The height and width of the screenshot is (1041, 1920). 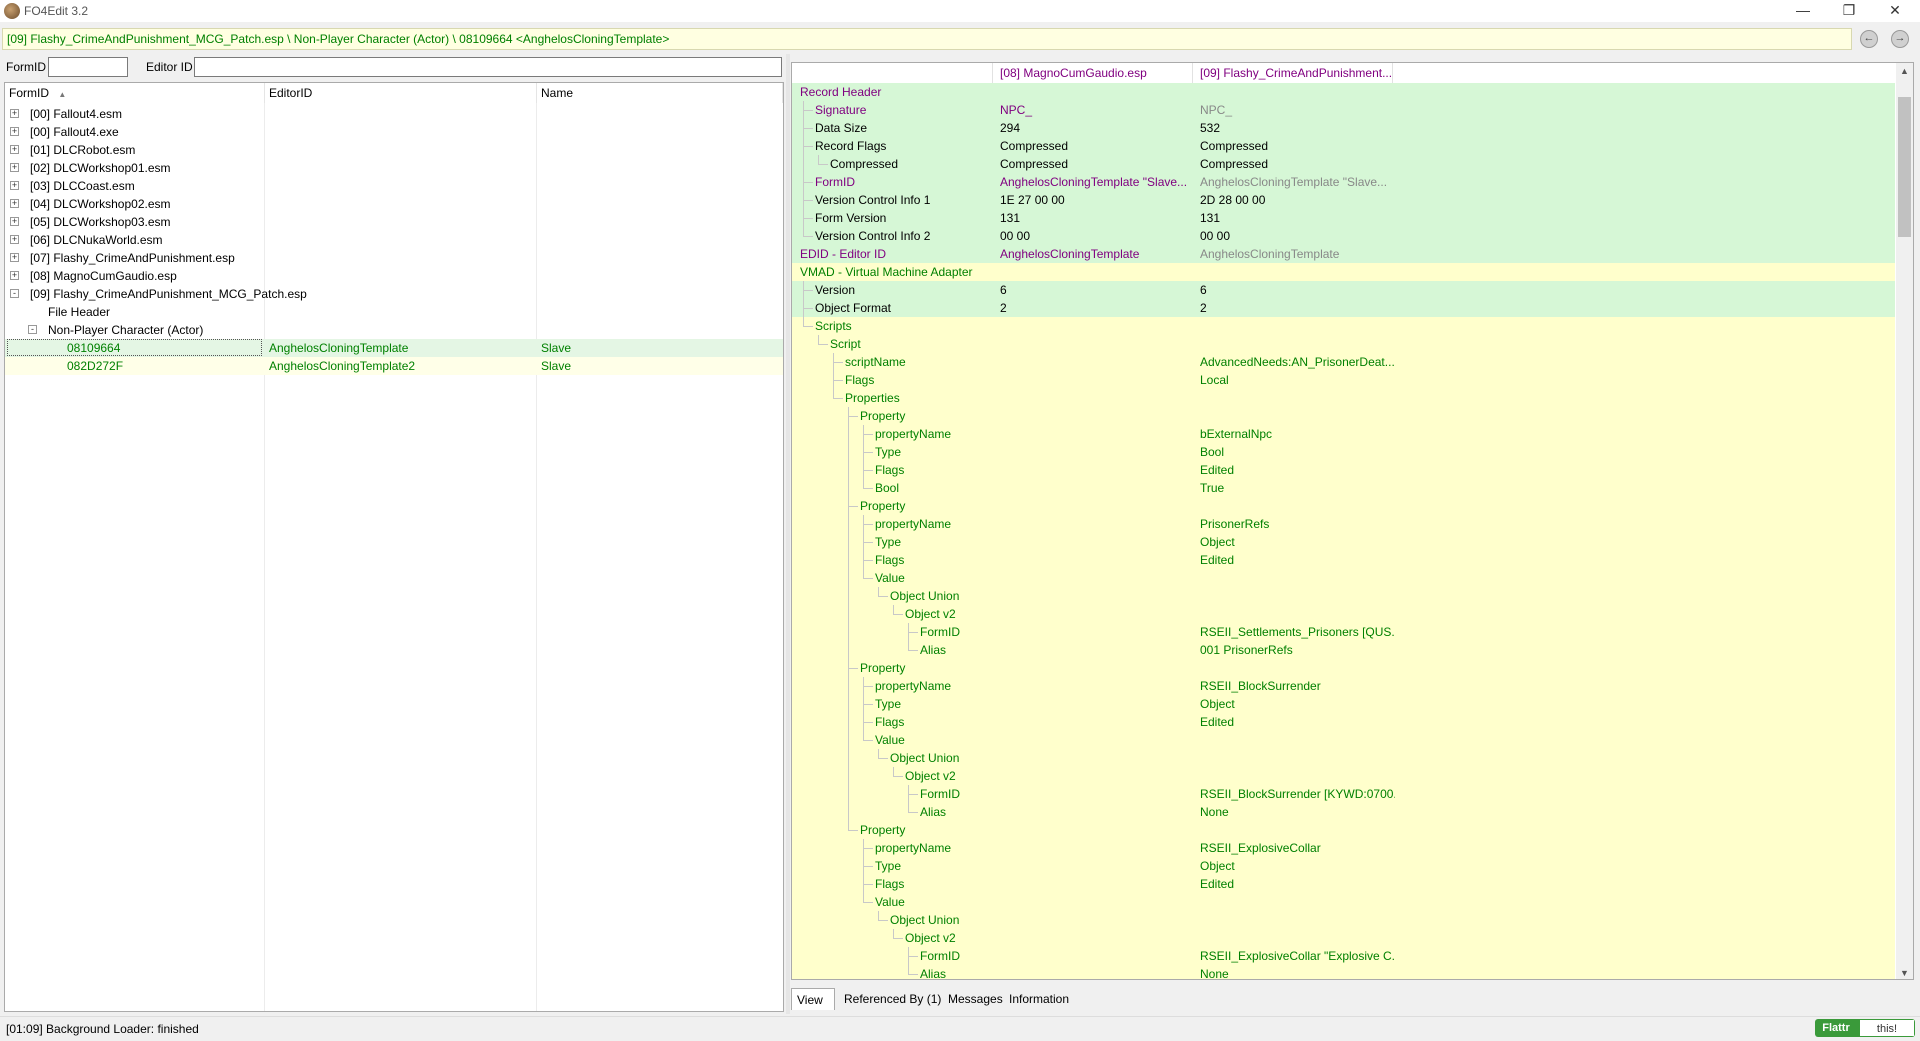 I want to click on record-field-row: Scripts, so click(x=1343, y=326).